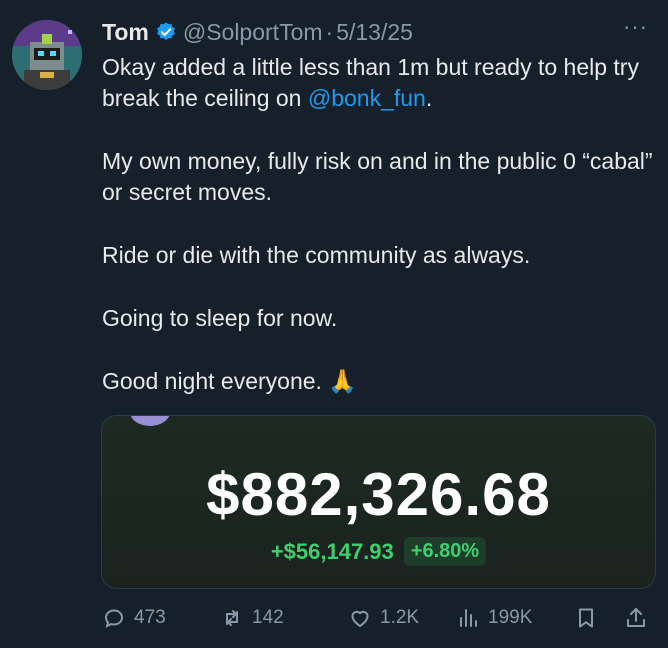  Describe the element at coordinates (586, 618) in the screenshot. I see `bookmark-icon` at that location.